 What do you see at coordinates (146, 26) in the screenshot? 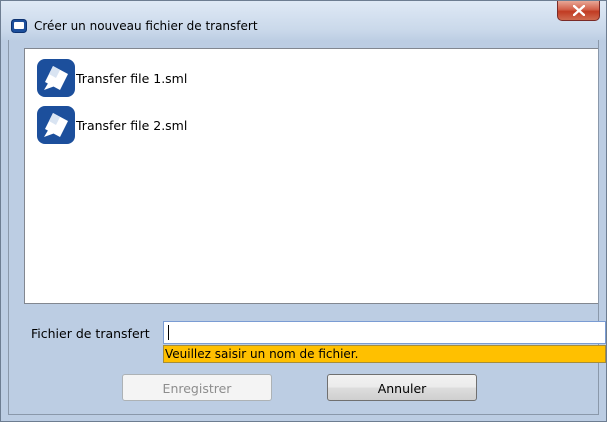
I see `window-title: Créer un nouveau fichier de transfert` at bounding box center [146, 26].